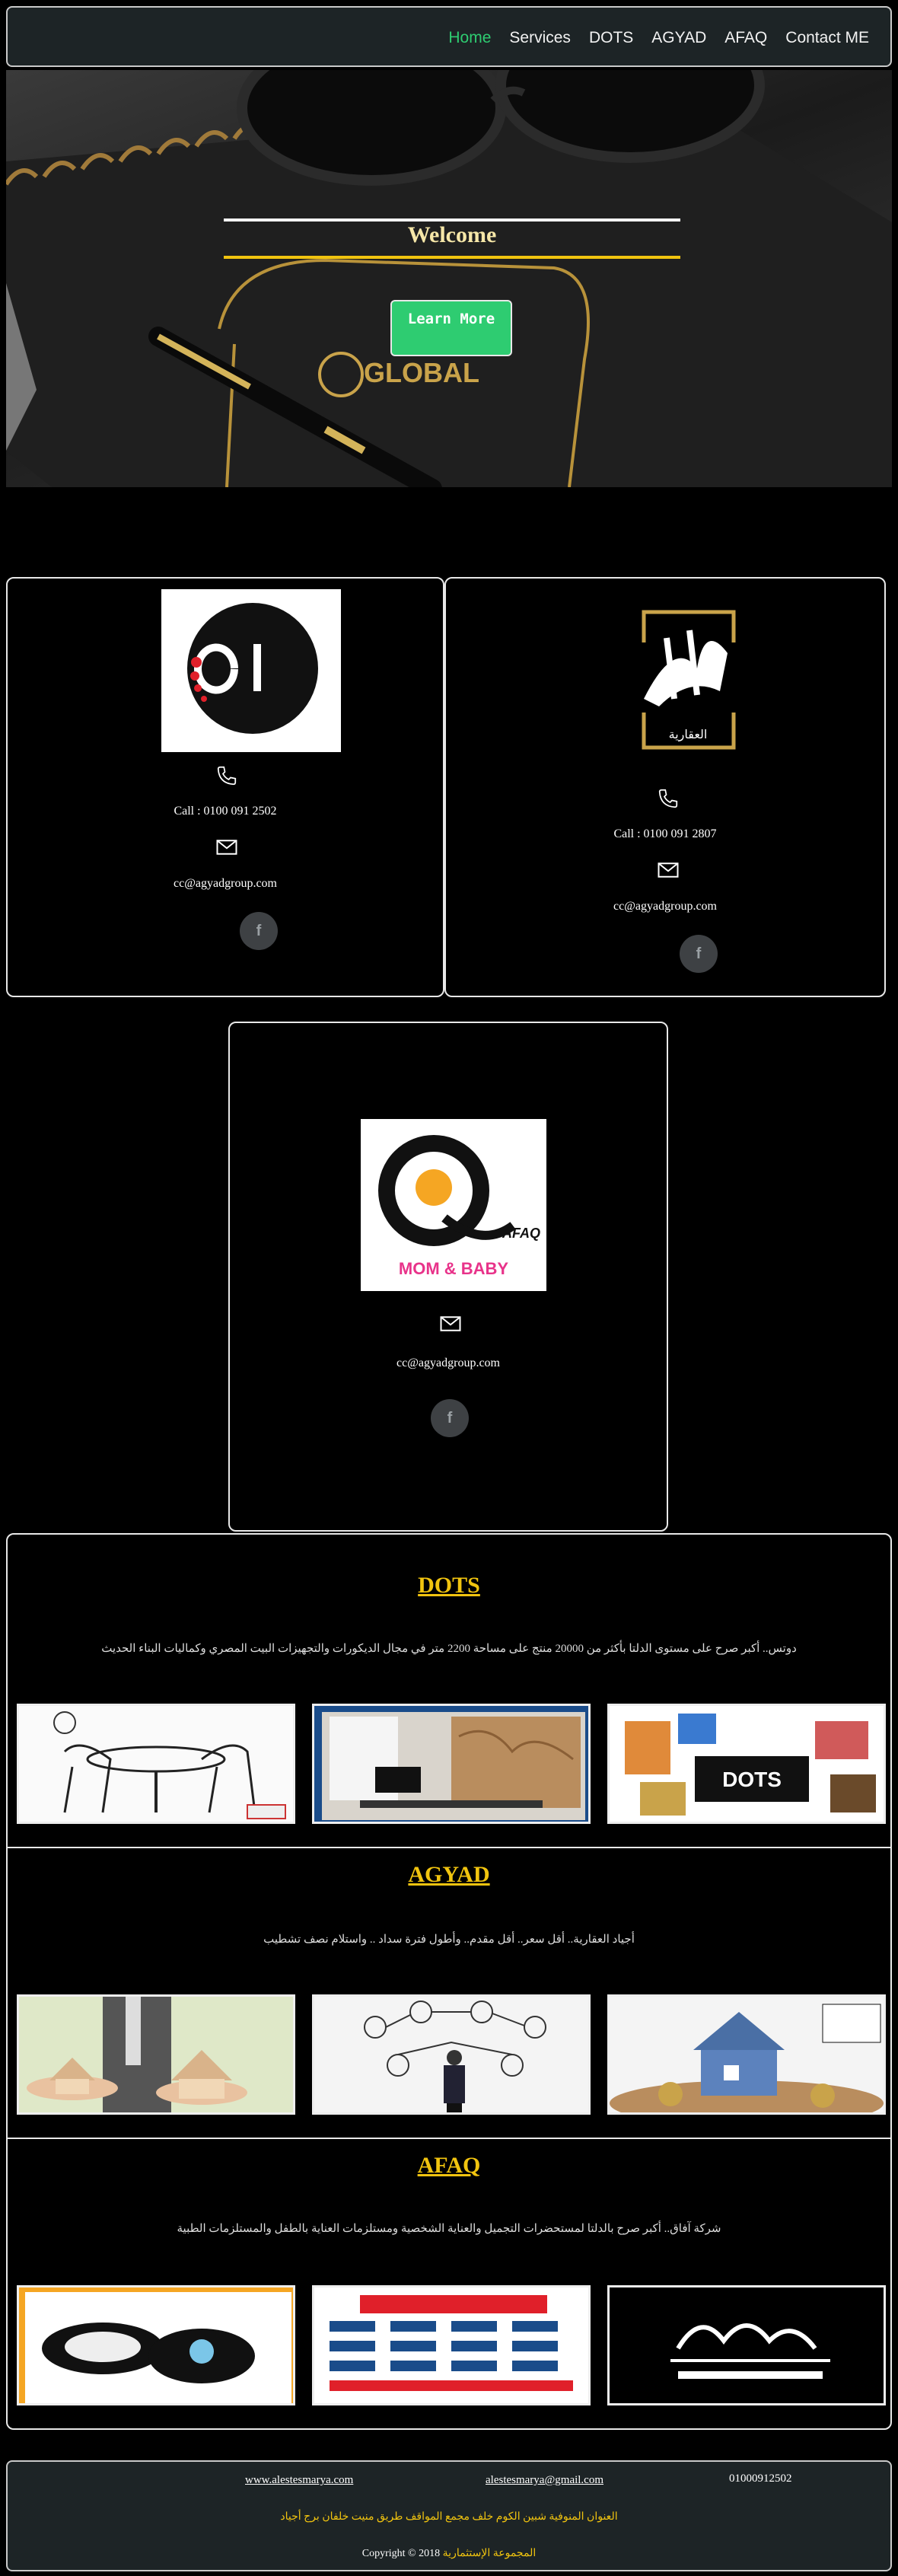 The width and height of the screenshot is (898, 2576). Describe the element at coordinates (449, 2165) in the screenshot. I see `afaq-section-title: AFAQ` at that location.